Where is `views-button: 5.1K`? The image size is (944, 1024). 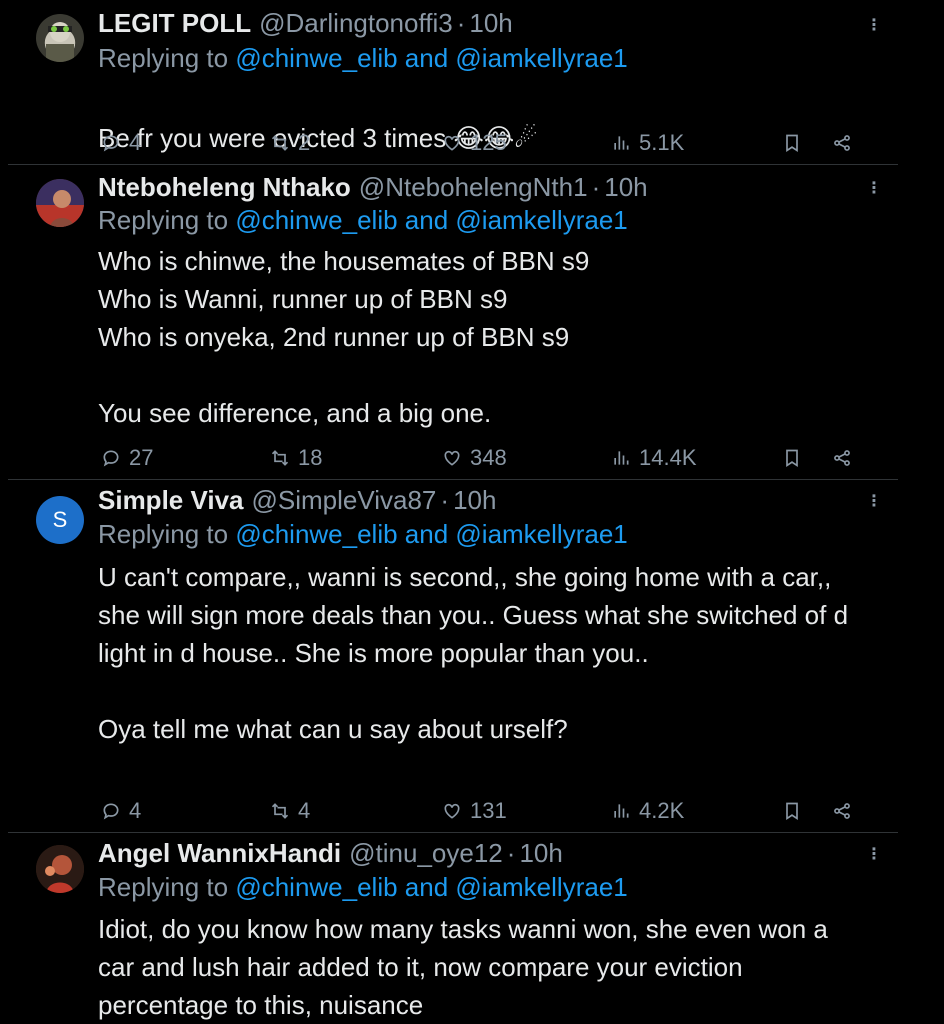
views-button: 5.1K is located at coordinates (647, 143).